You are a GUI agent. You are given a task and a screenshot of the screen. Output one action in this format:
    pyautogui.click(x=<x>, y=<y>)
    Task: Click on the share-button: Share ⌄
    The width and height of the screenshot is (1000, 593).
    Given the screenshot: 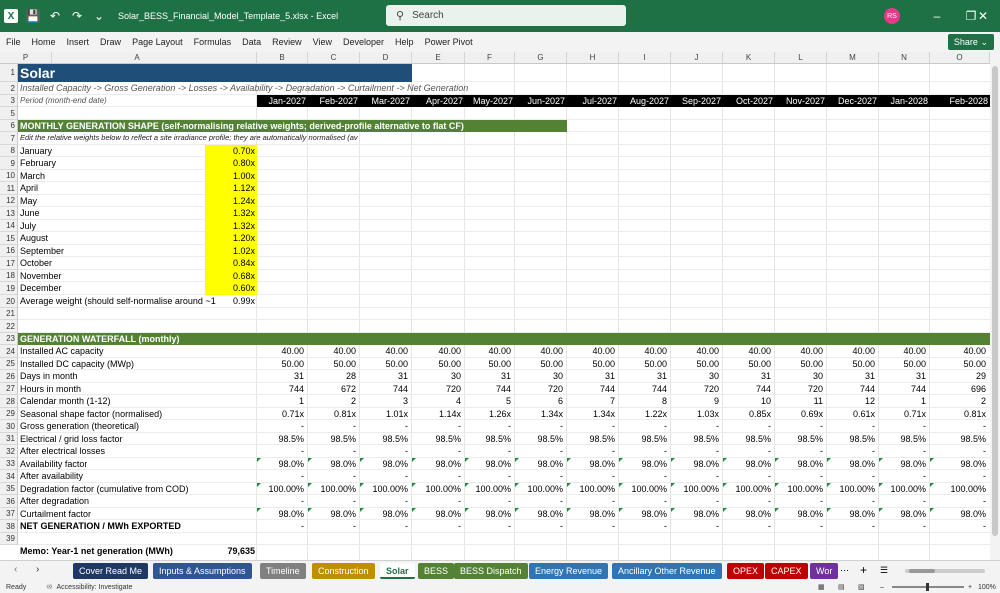 What is the action you would take?
    pyautogui.click(x=970, y=42)
    